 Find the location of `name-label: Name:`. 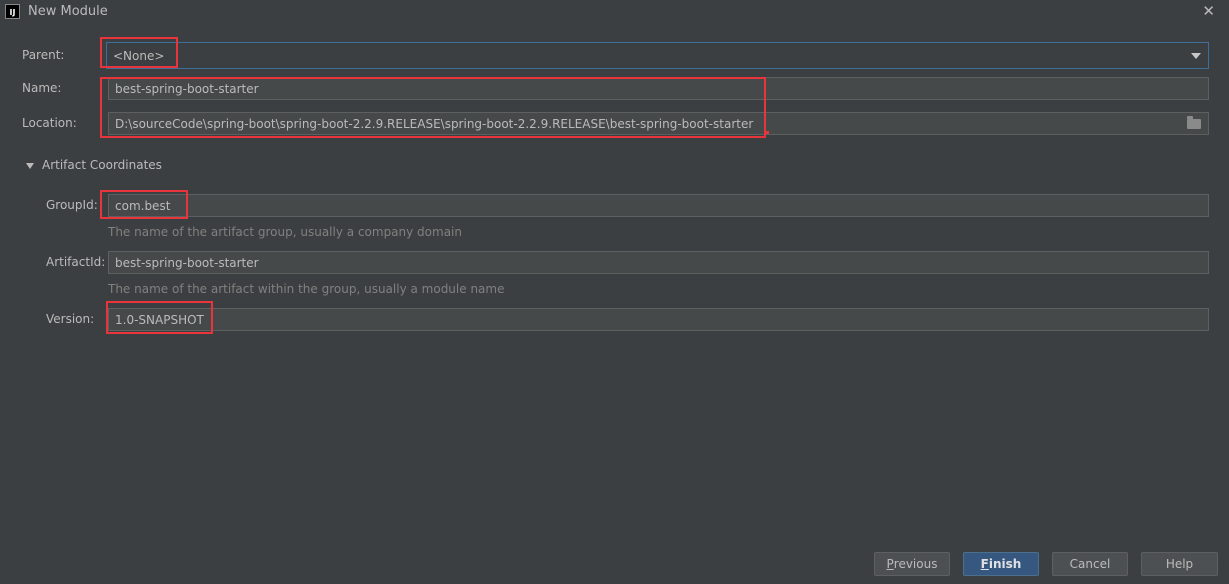

name-label: Name: is located at coordinates (42, 88).